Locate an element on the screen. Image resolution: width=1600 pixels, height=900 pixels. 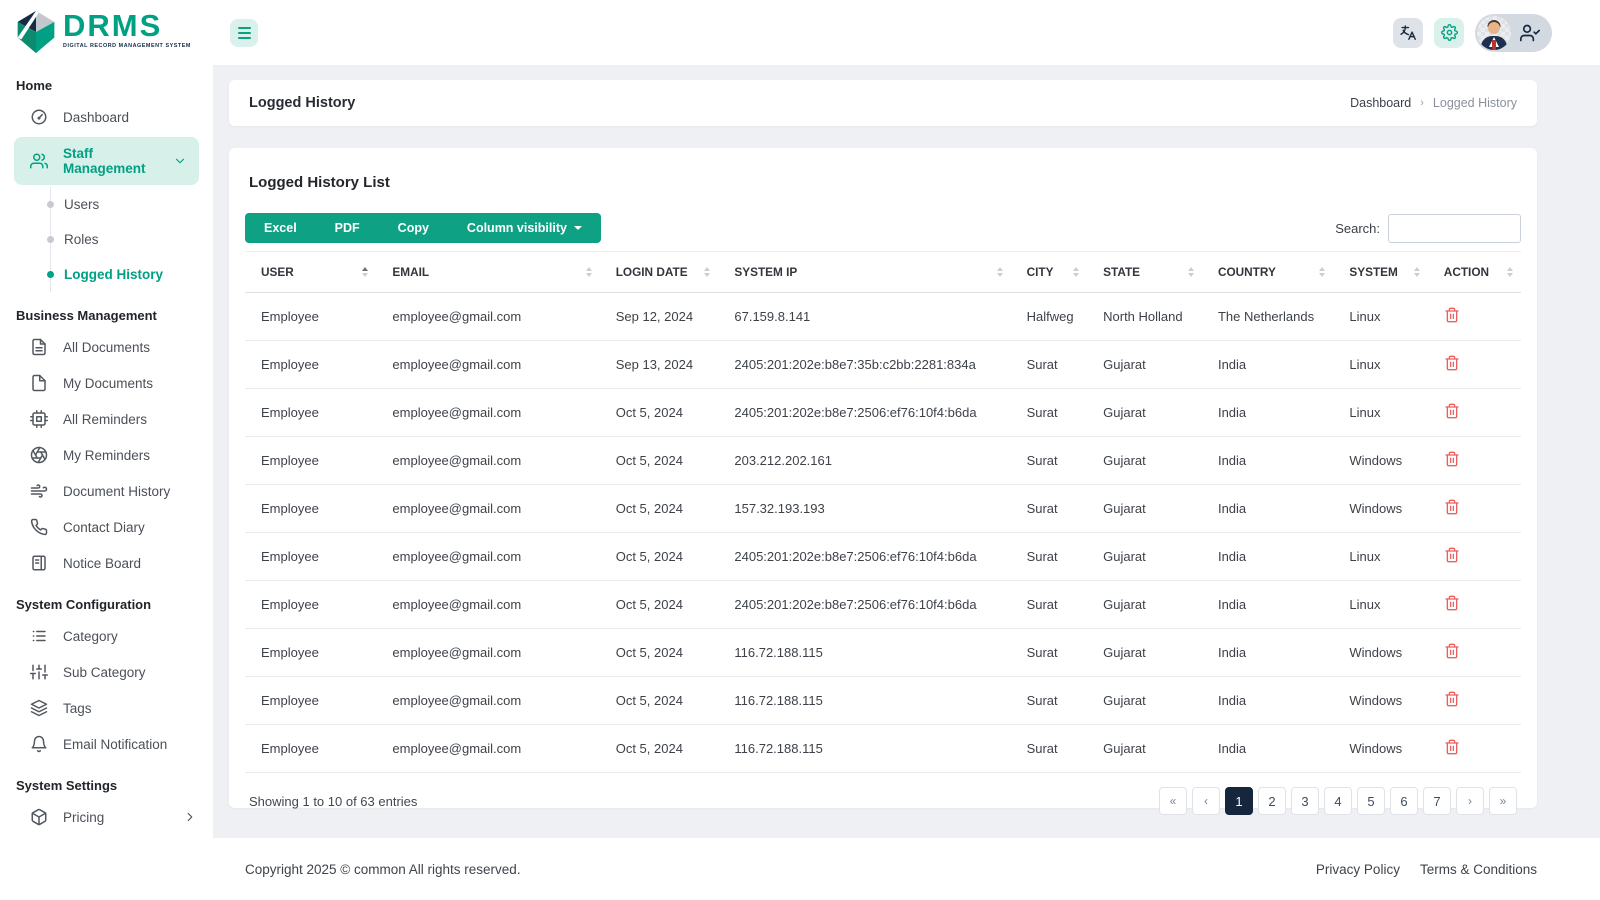
search-input is located at coordinates (1454, 228).